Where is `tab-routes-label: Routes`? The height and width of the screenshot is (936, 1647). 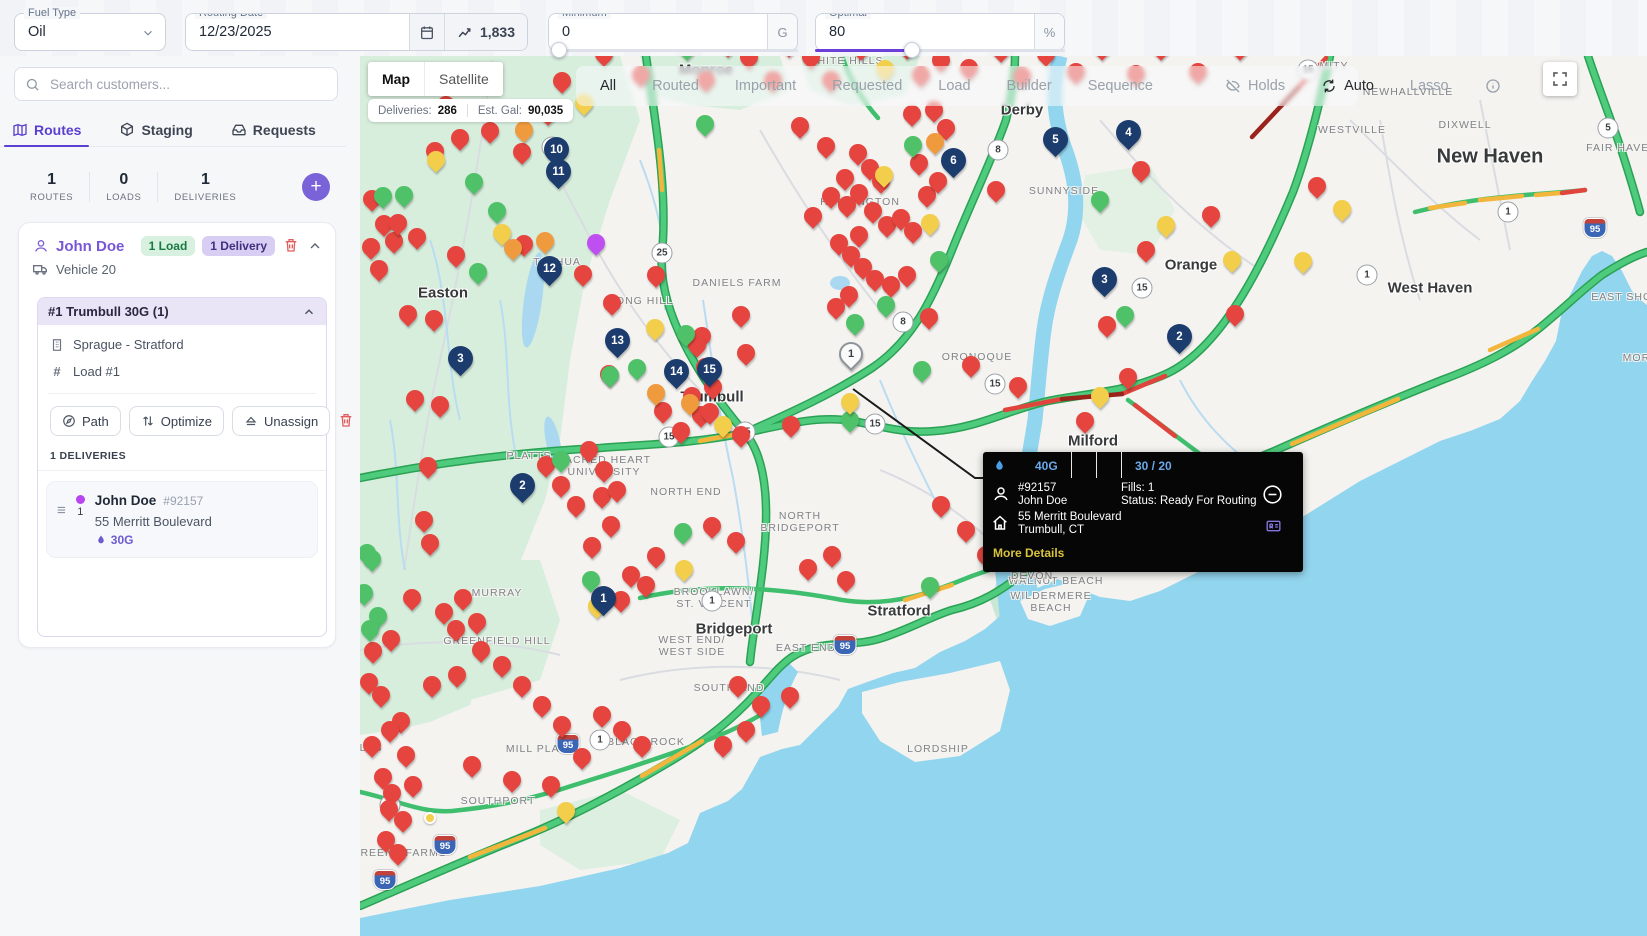 tab-routes-label: Routes is located at coordinates (58, 130).